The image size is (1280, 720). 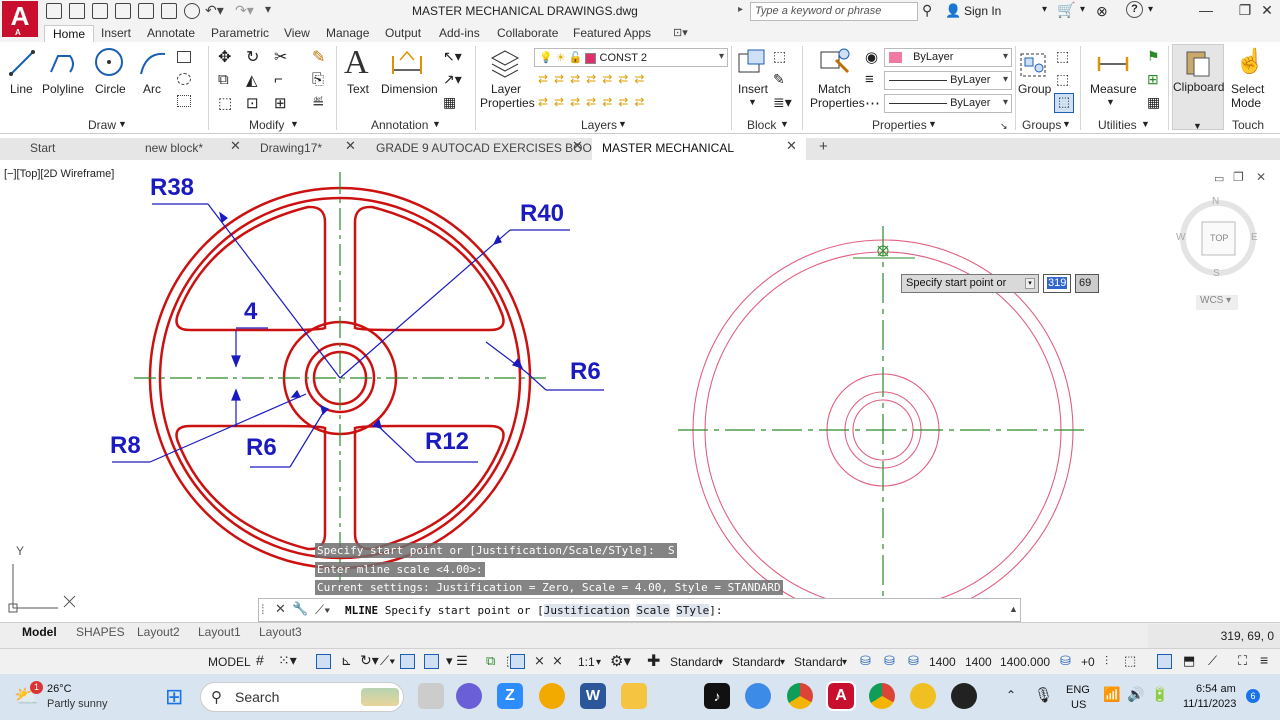 What do you see at coordinates (125, 446) in the screenshot?
I see `dimension-r8: R8` at bounding box center [125, 446].